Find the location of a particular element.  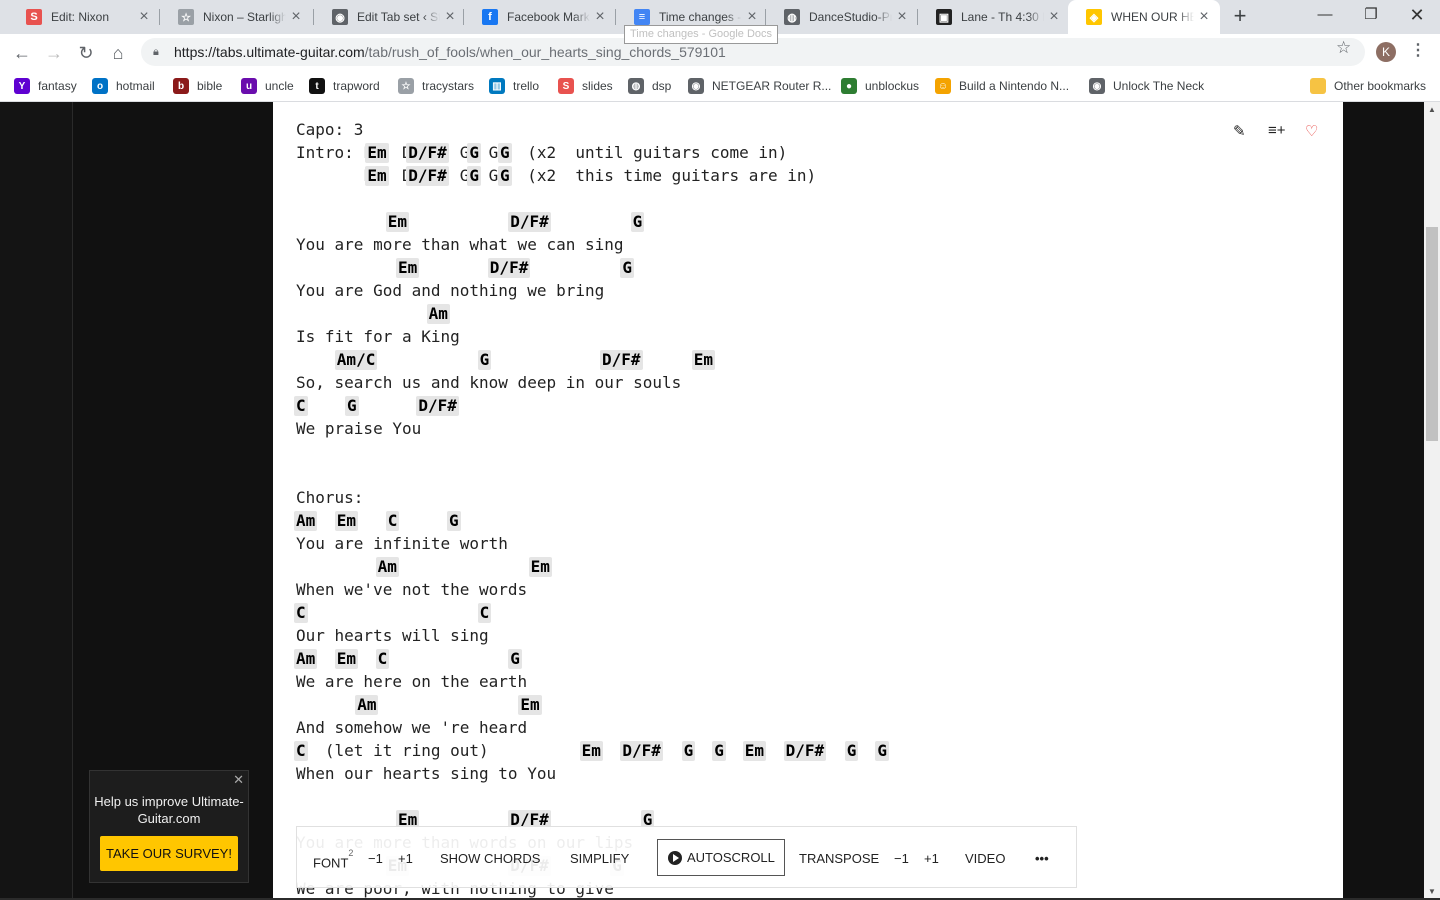

bookmark-item: ◍ dsp is located at coordinates (649, 86).